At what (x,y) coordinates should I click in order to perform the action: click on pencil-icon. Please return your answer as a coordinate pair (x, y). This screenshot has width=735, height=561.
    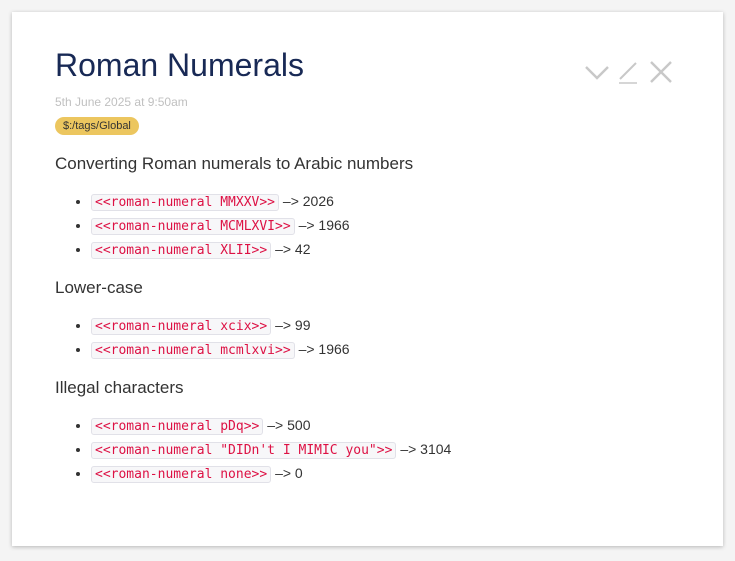
    Looking at the image, I should click on (628, 73).